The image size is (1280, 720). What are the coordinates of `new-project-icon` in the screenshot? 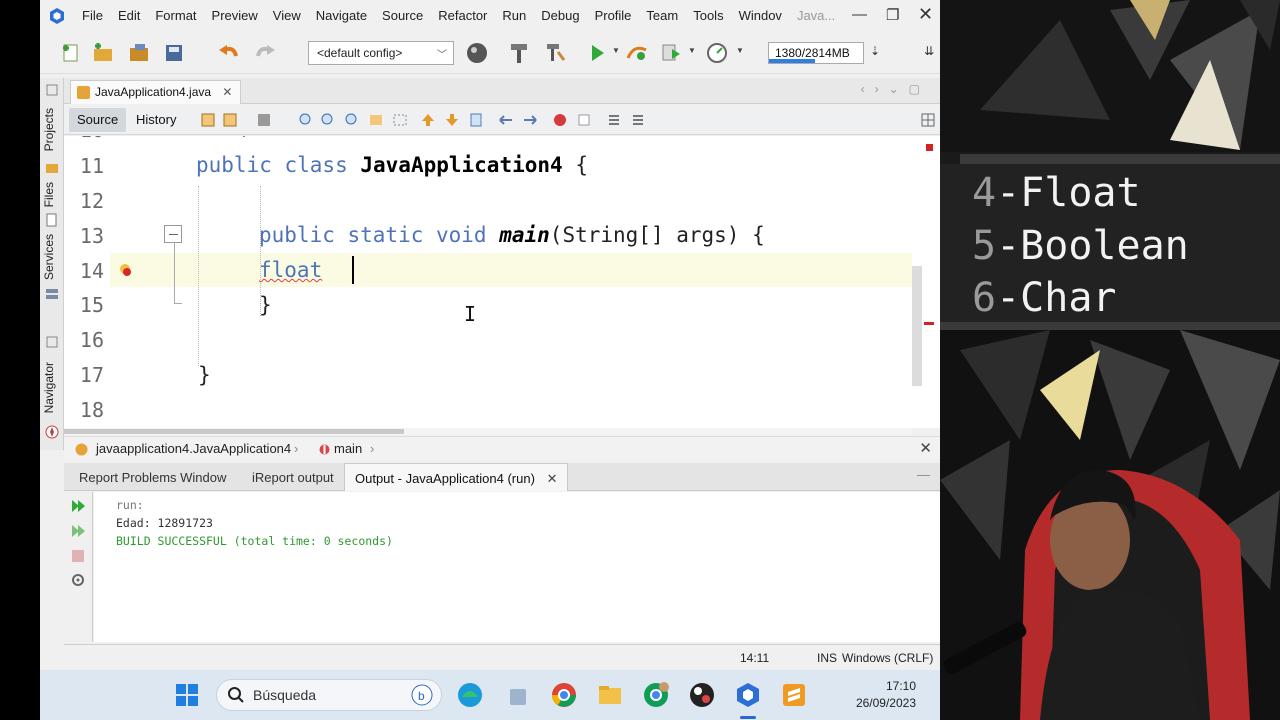 It's located at (103, 53).